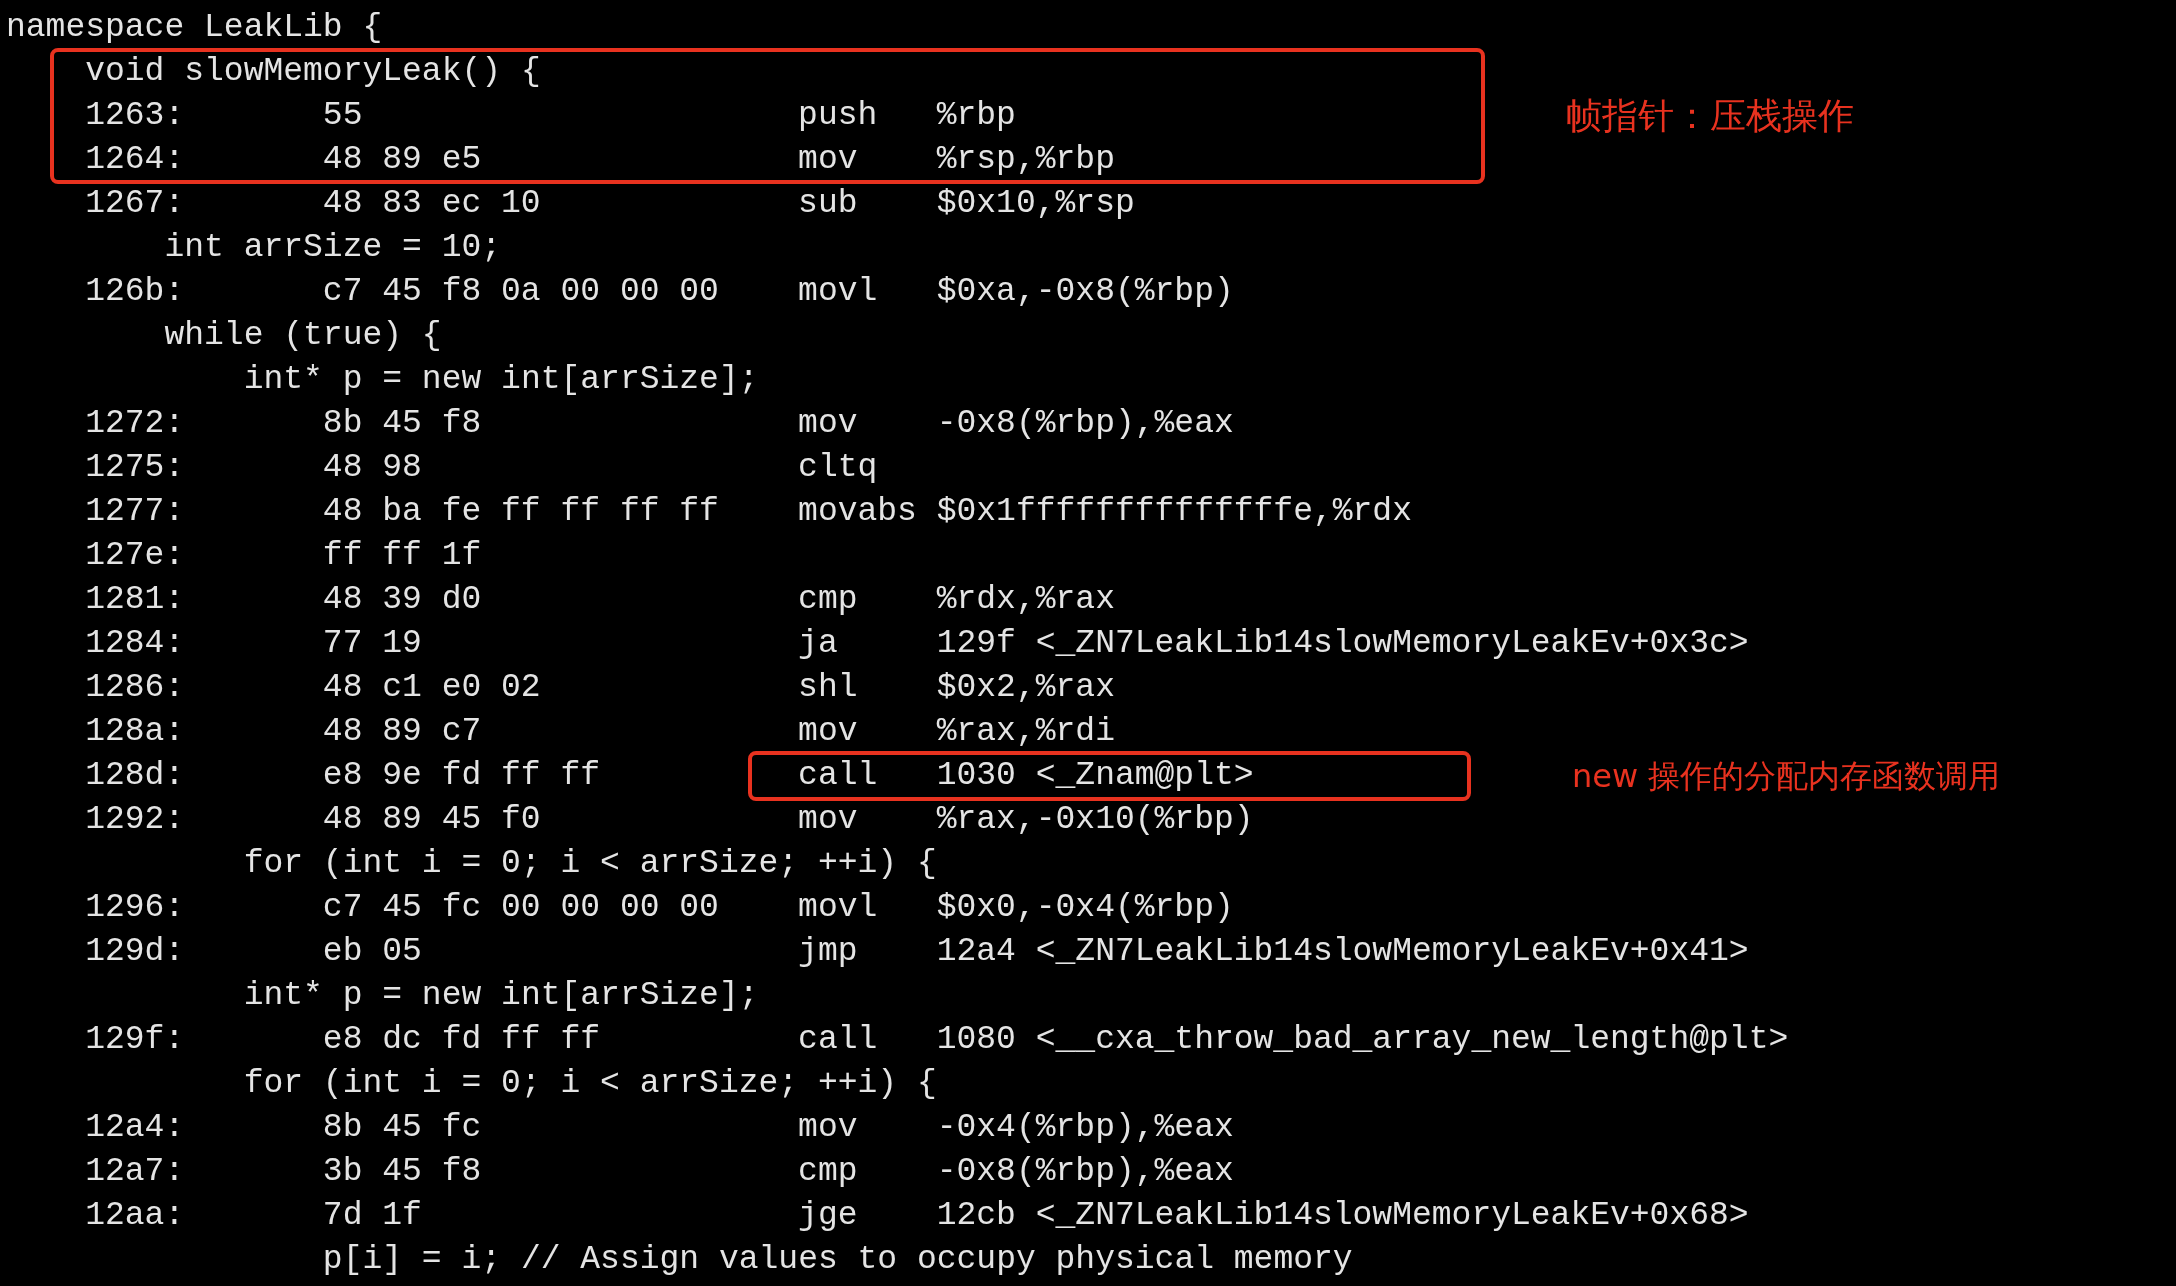  Describe the element at coordinates (1085, 1128) in the screenshot. I see `operands: -0x4(%rbp),%eax` at that location.